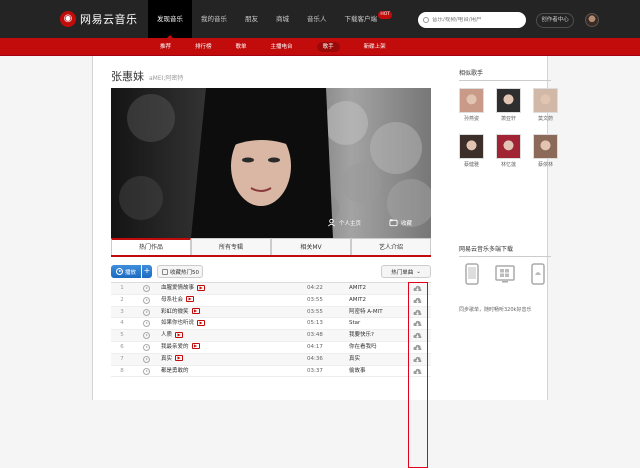  I want to click on song-index: 5, so click(122, 335).